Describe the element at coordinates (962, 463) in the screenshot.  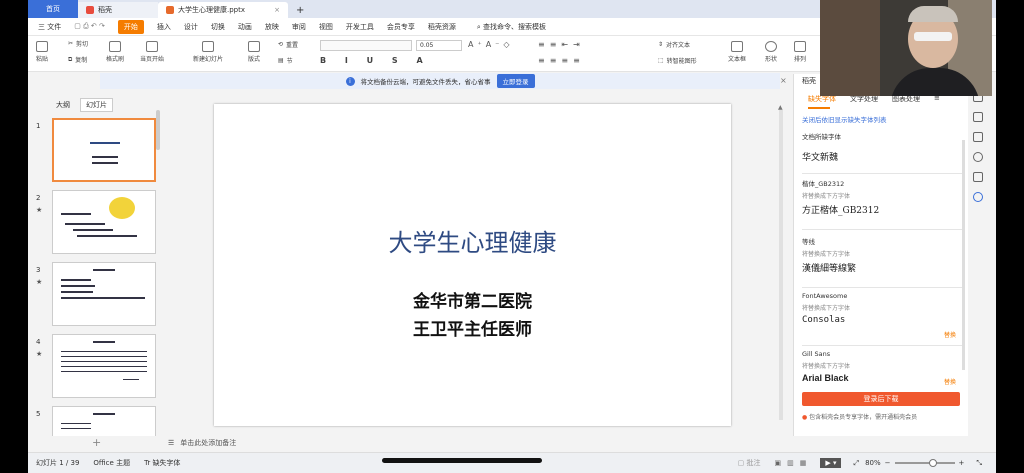
I see `zoom-in-icon: +` at that location.